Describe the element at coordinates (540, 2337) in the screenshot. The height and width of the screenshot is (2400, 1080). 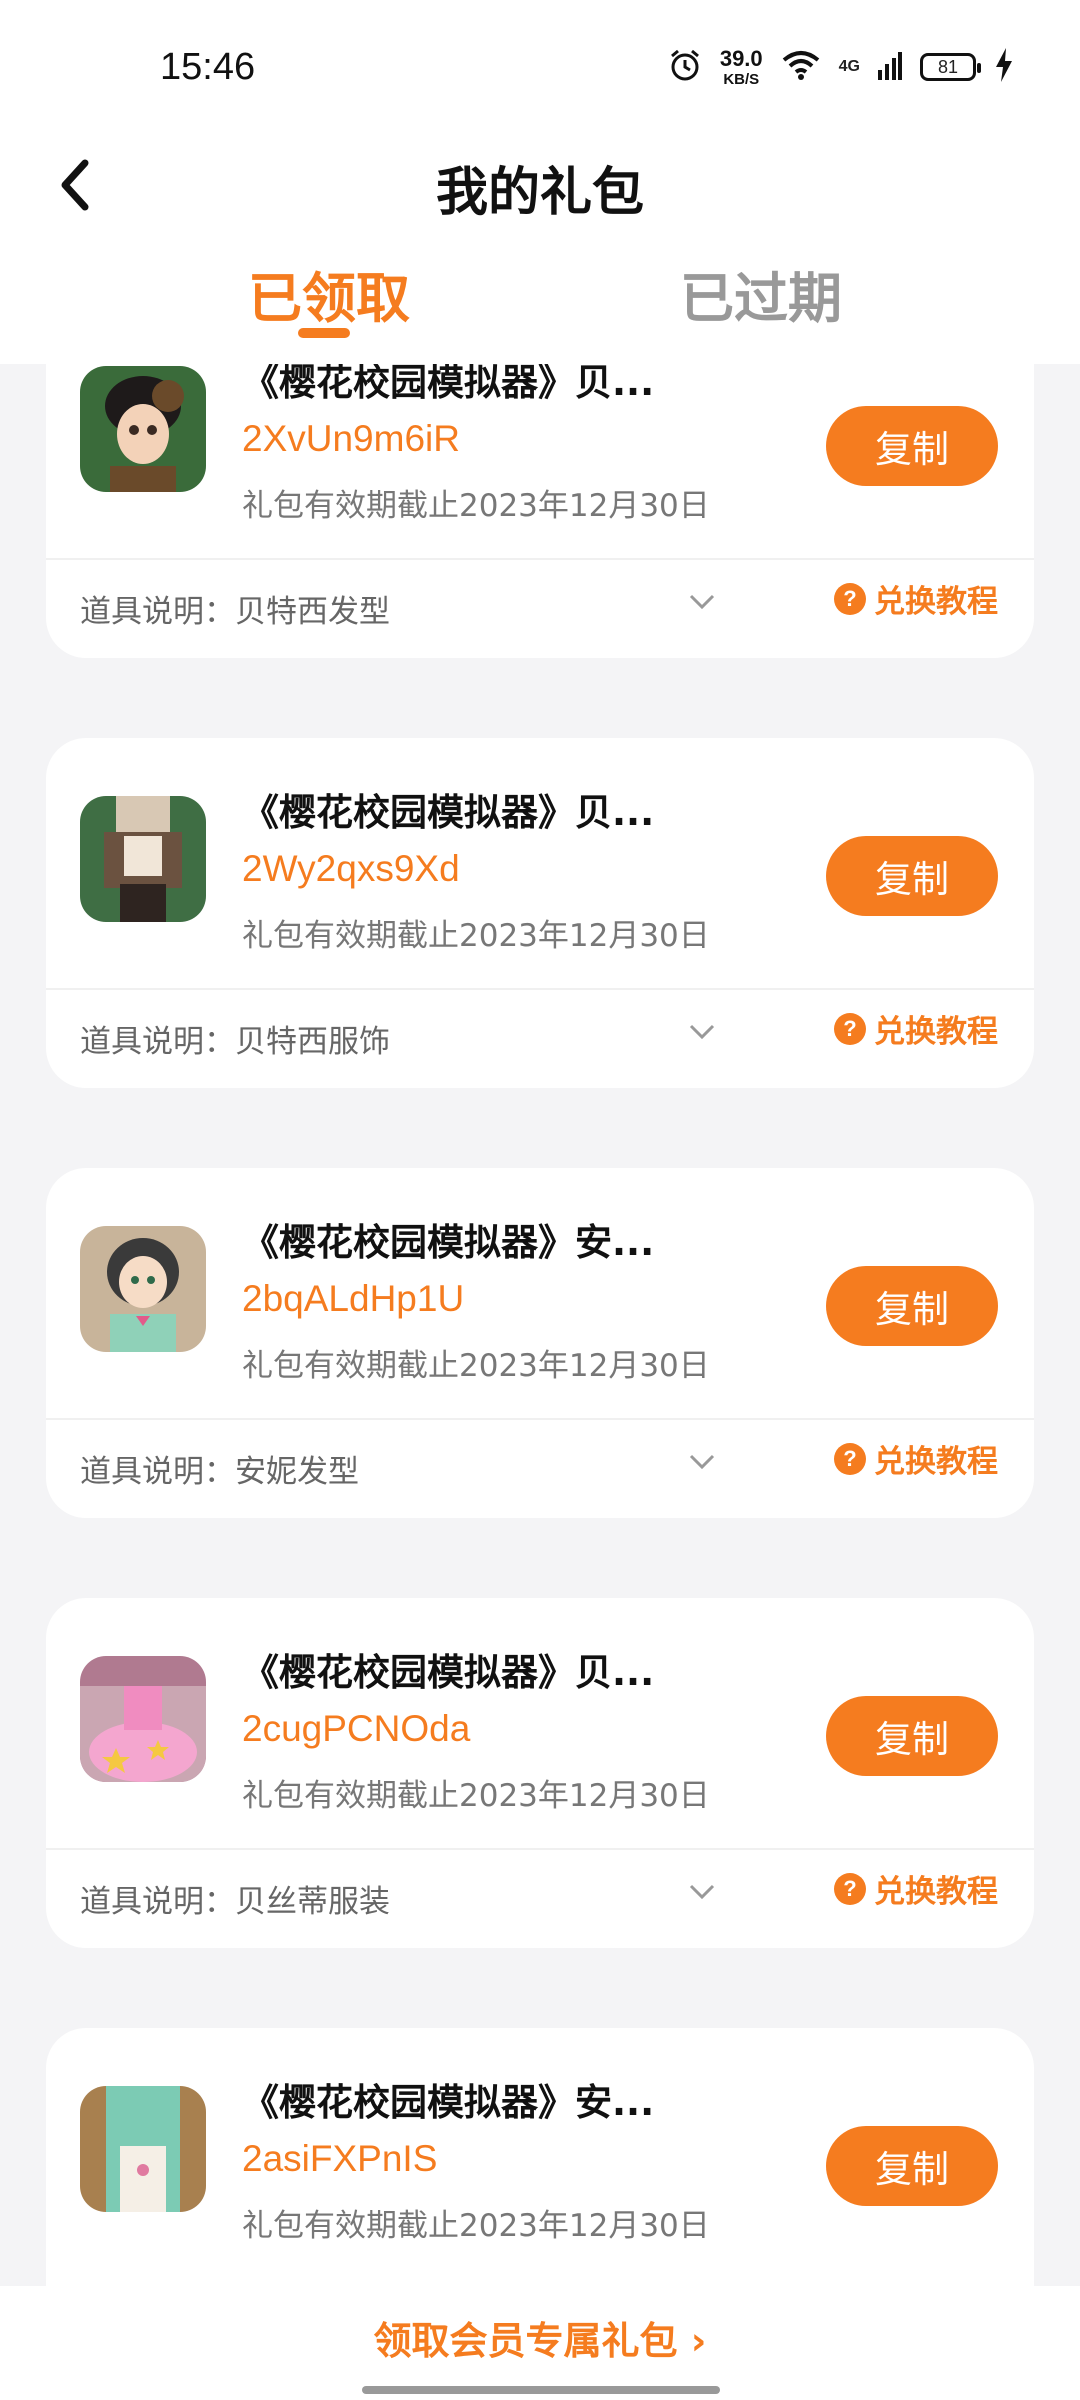
I see `member-gift-link: 领取会员专属礼包 ›` at that location.